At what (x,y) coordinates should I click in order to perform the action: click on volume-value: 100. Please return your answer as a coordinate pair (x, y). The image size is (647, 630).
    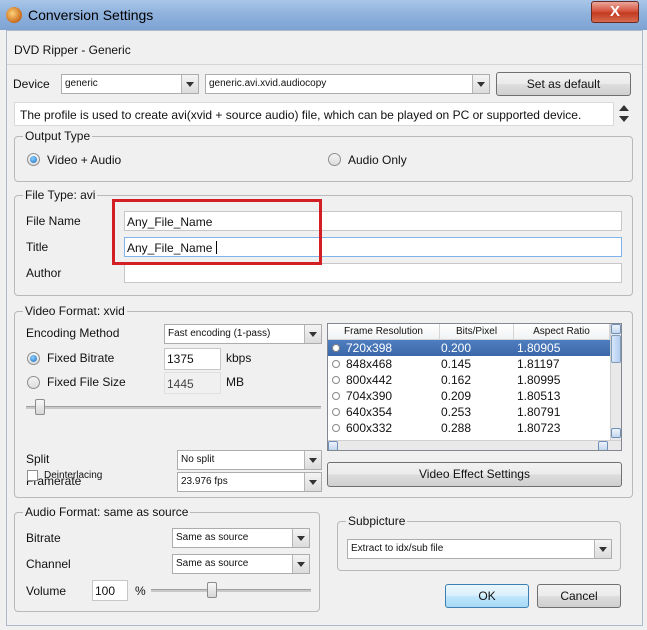
    Looking at the image, I should click on (105, 591).